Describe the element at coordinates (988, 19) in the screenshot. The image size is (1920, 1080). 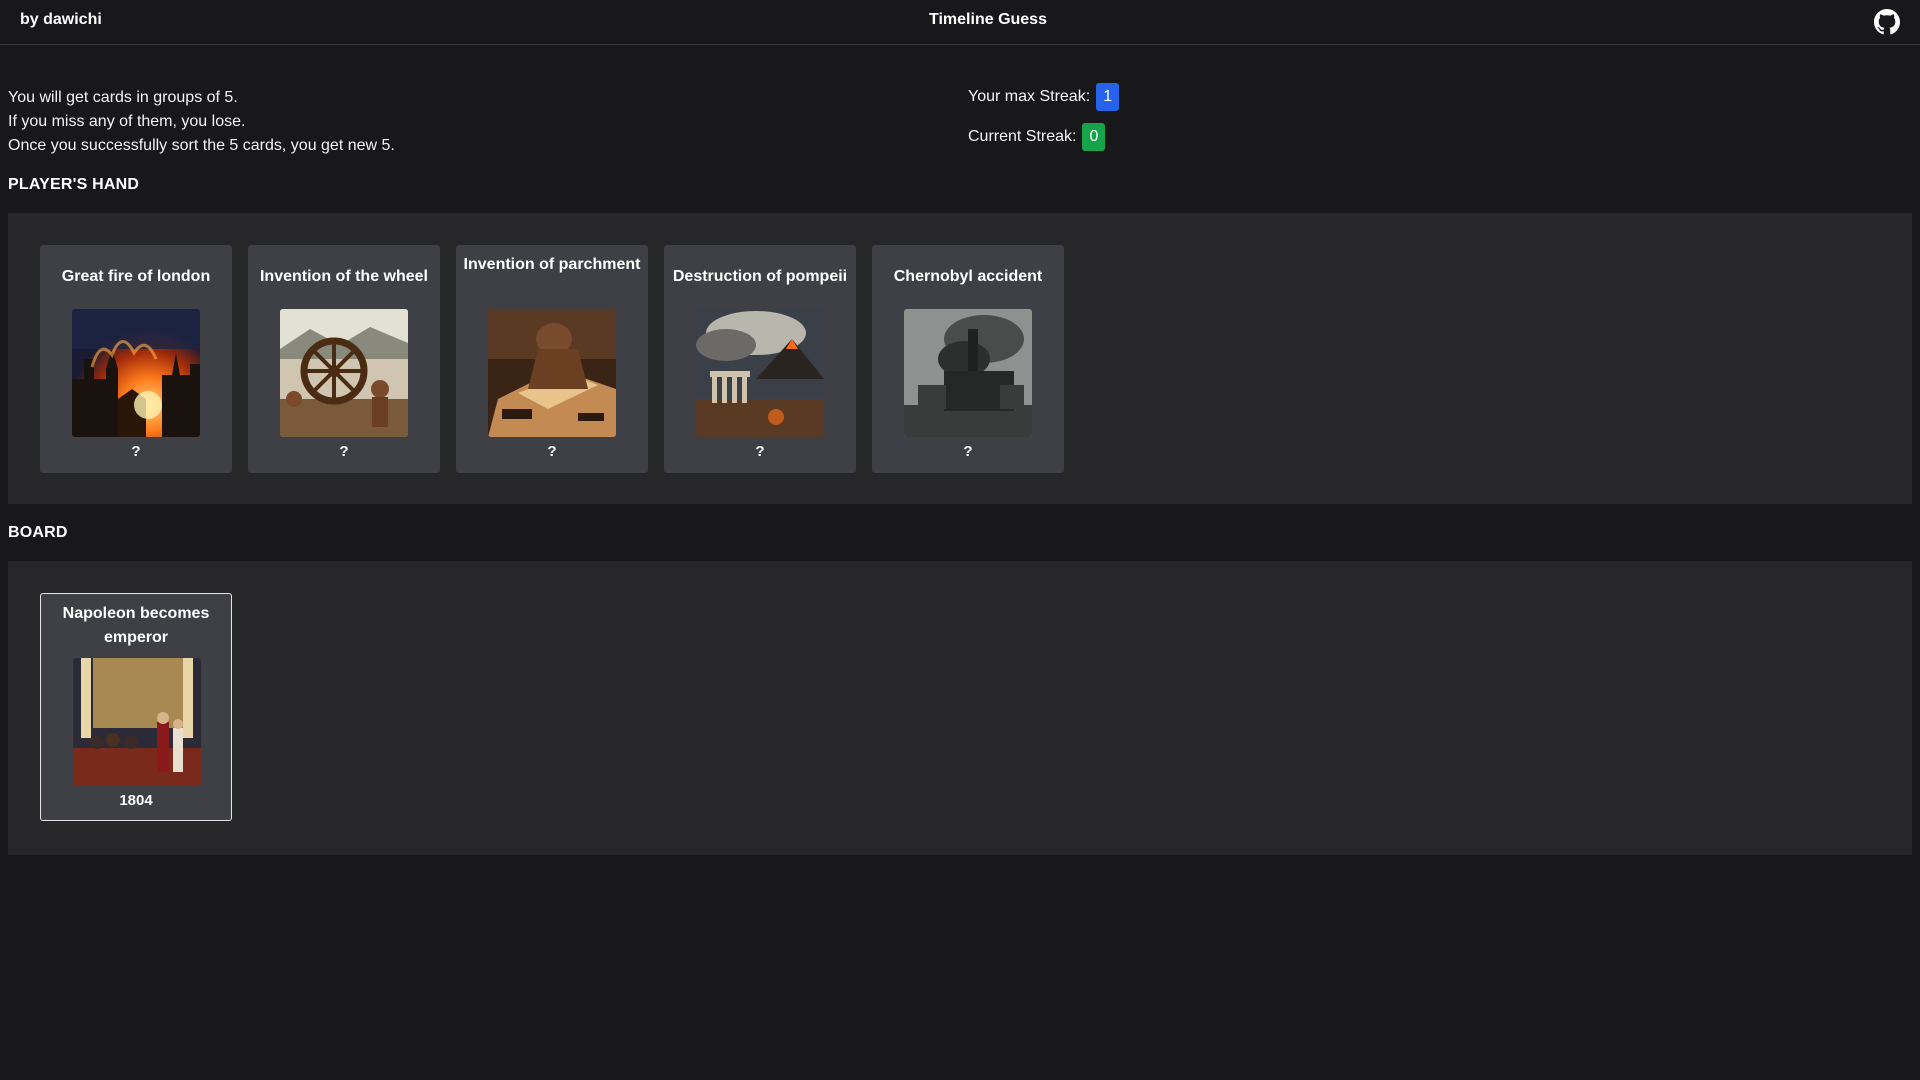
I see `app-title: Timeline Guess` at that location.